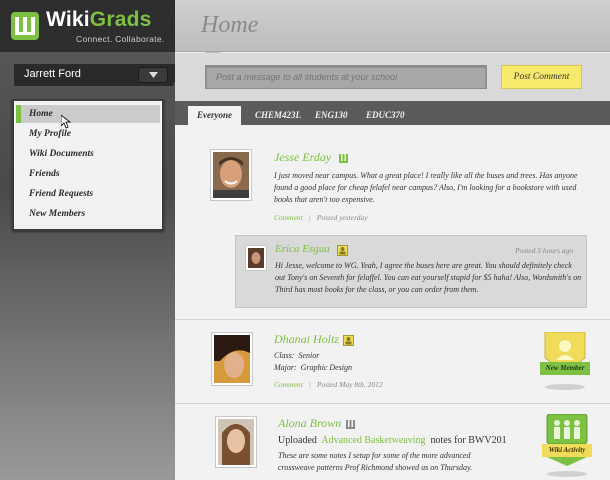  Describe the element at coordinates (373, 440) in the screenshot. I see `document-link: Advanced Basketweaving` at that location.